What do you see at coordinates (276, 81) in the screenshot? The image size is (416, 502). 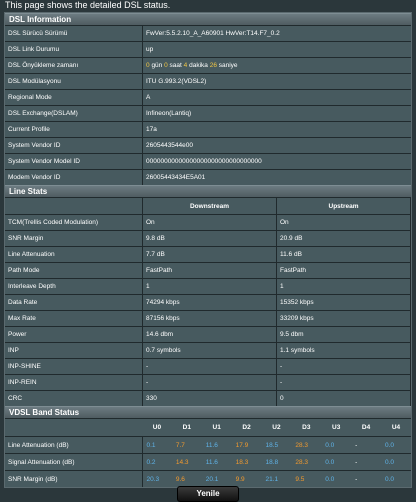 I see `row-value: ITU G.993.2(VDSL2)` at bounding box center [276, 81].